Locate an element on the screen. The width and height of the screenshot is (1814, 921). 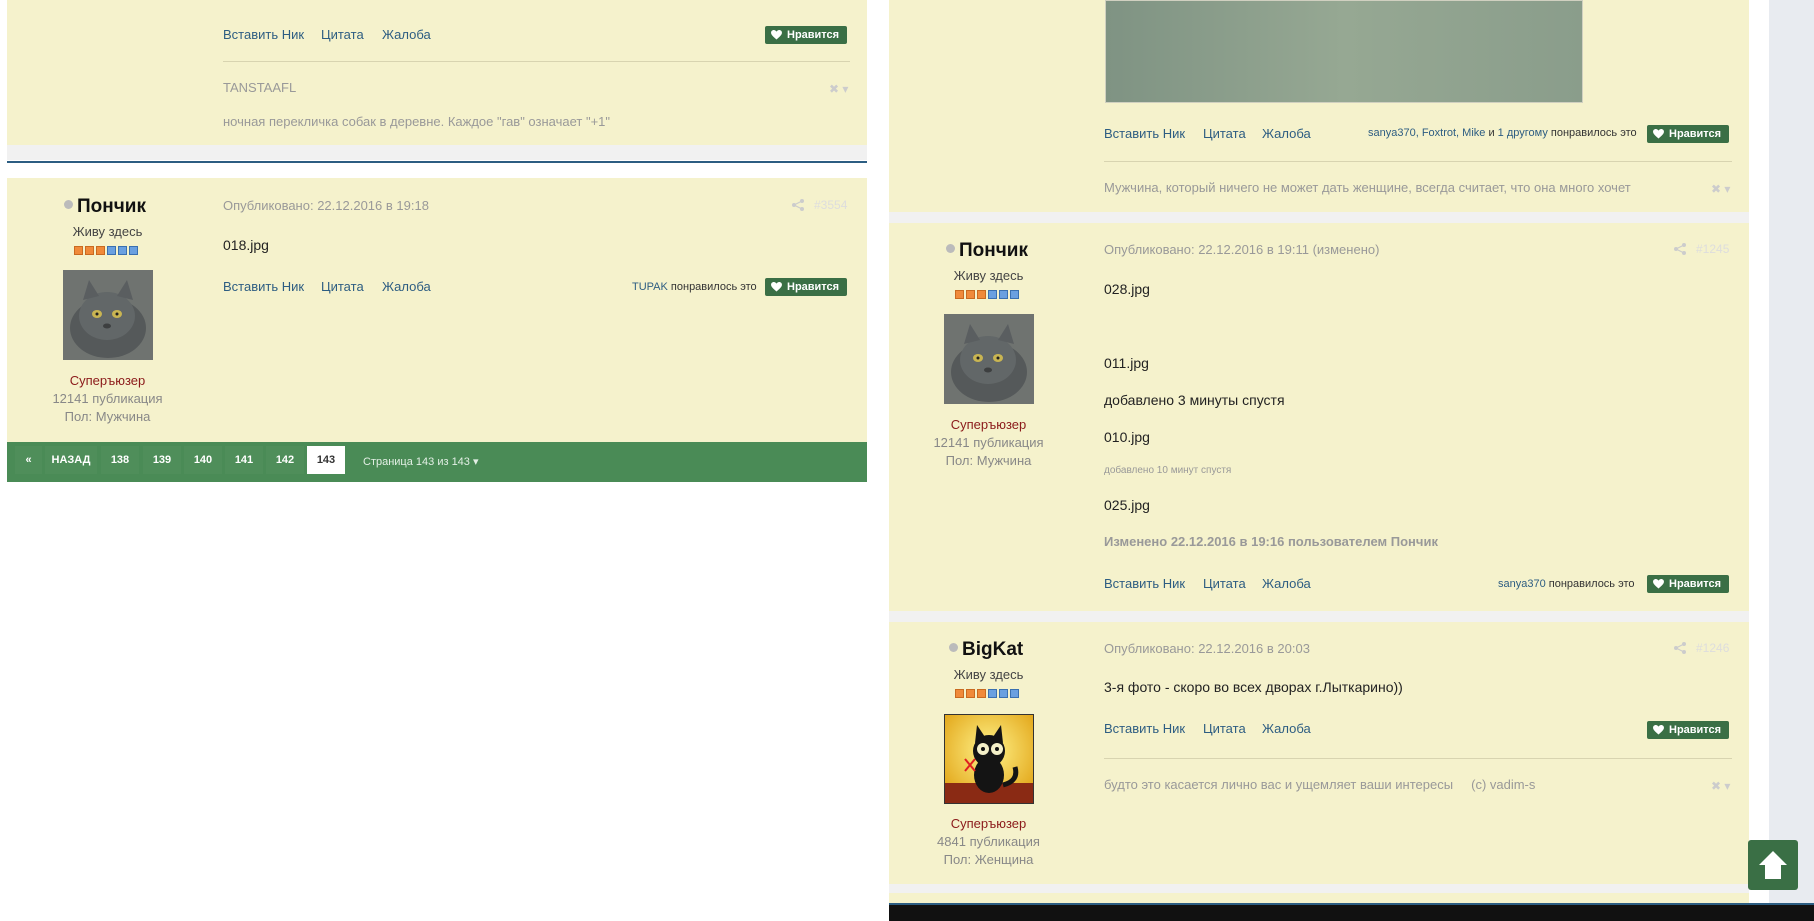
page-139: 139 is located at coordinates (162, 460).